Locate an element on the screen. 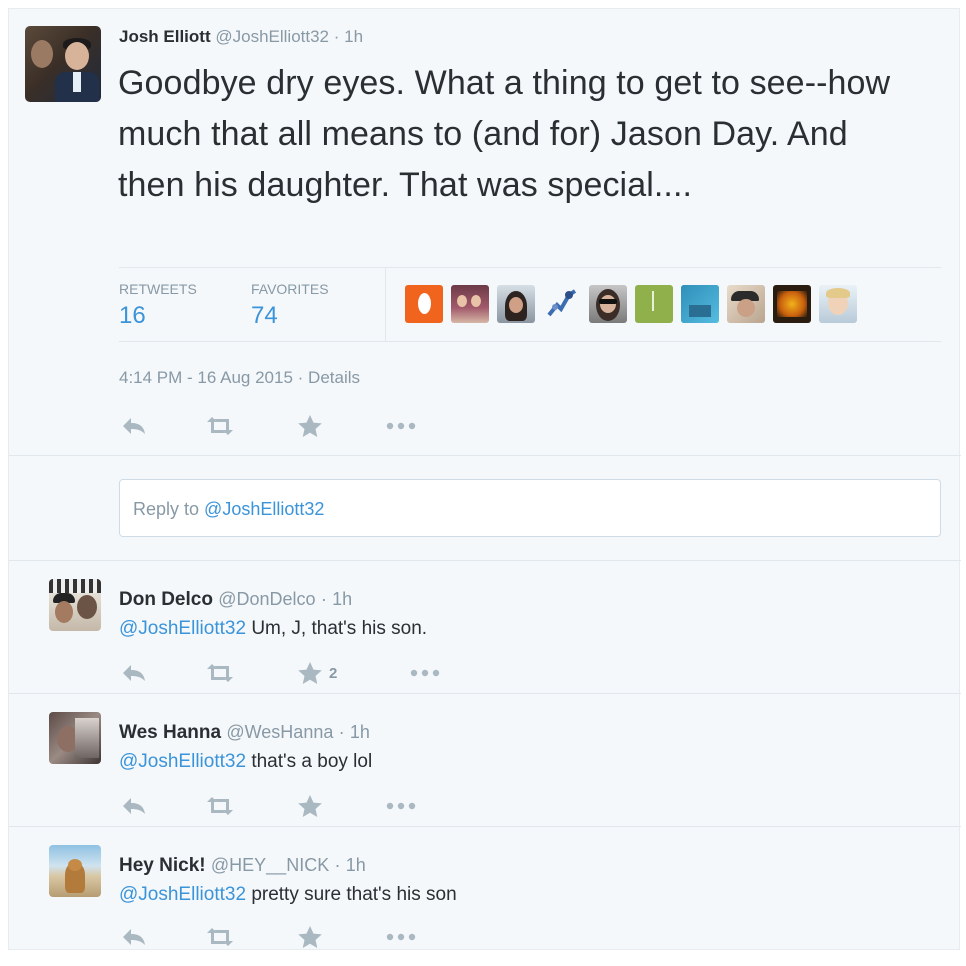 The height and width of the screenshot is (966, 966). reply-header: Don Delco @DonDelco · 1h is located at coordinates (235, 600).